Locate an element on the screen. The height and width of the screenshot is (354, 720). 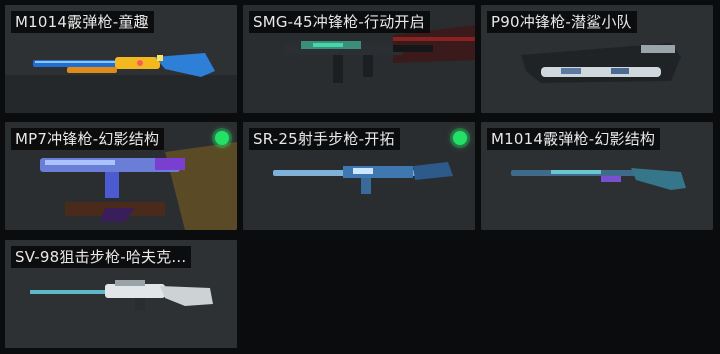
weapon-card: P90冲锋枪-潜鲨小队 is located at coordinates (597, 59).